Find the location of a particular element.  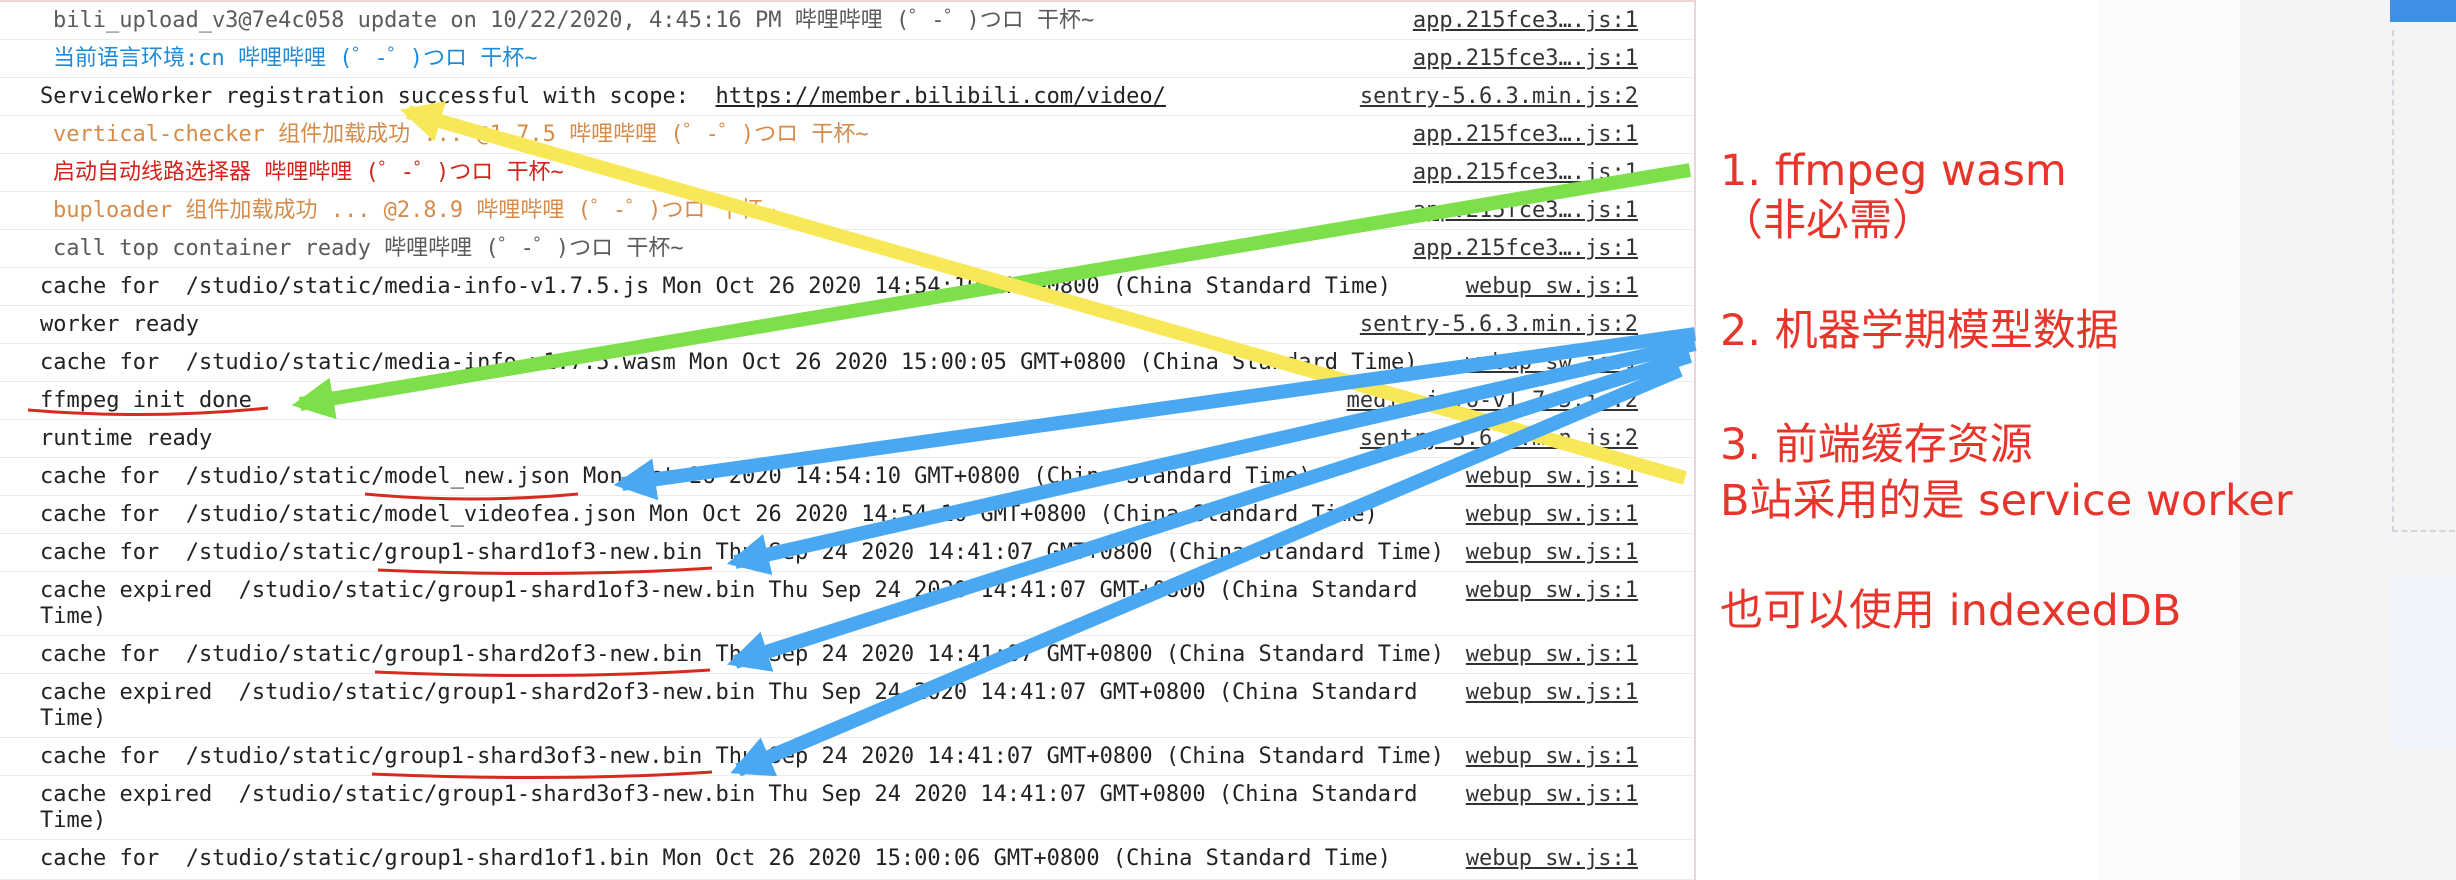

annotation-ffmpeg-wasm: 1. ffmpeg wasm is located at coordinates (1893, 171).